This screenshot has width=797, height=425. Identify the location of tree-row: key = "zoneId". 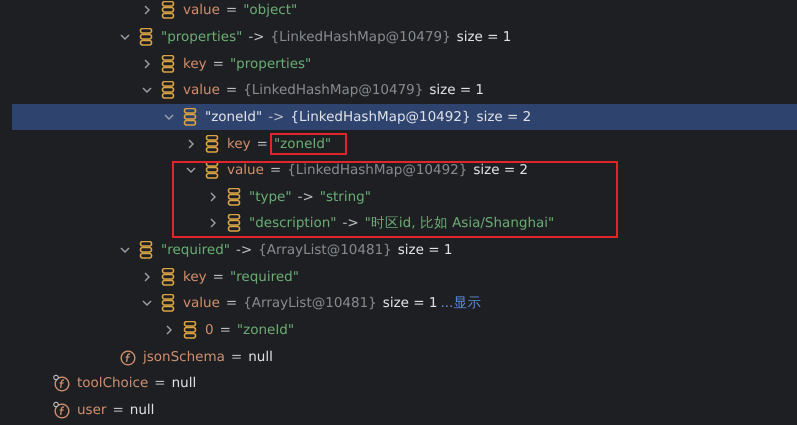
(404, 143).